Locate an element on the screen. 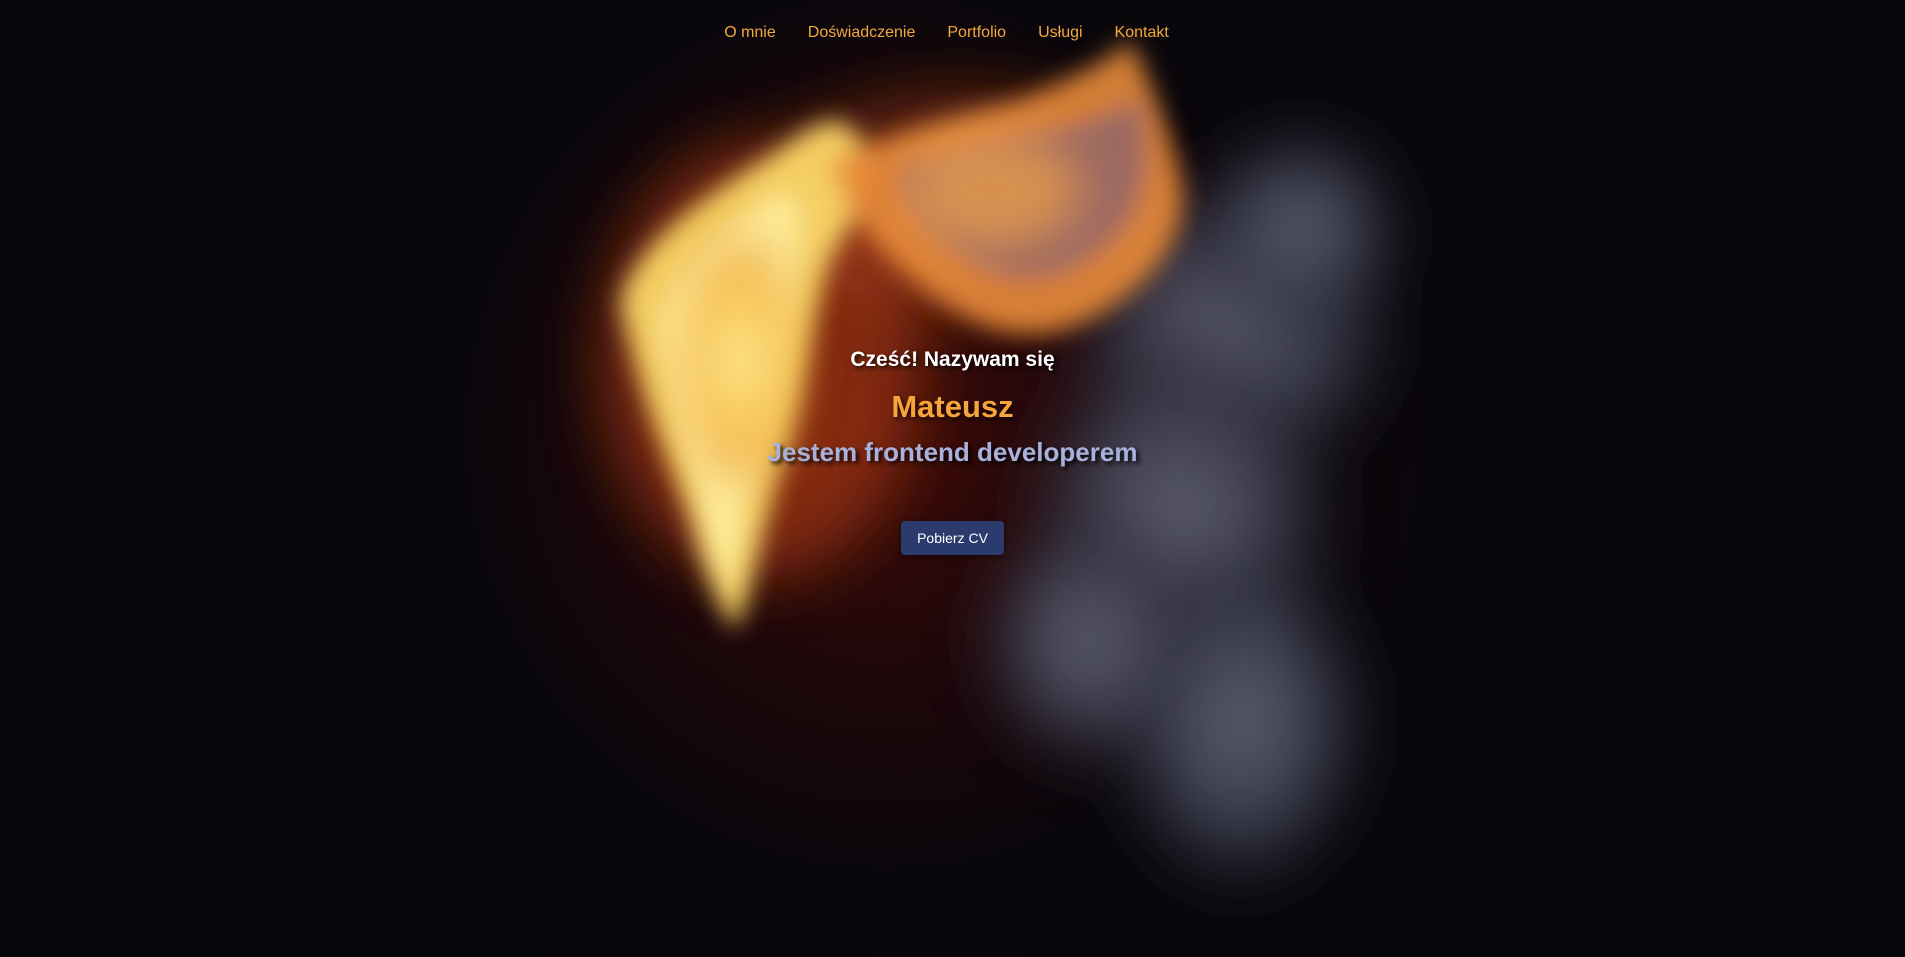  download-cv-button: Pobierz CV is located at coordinates (952, 538).